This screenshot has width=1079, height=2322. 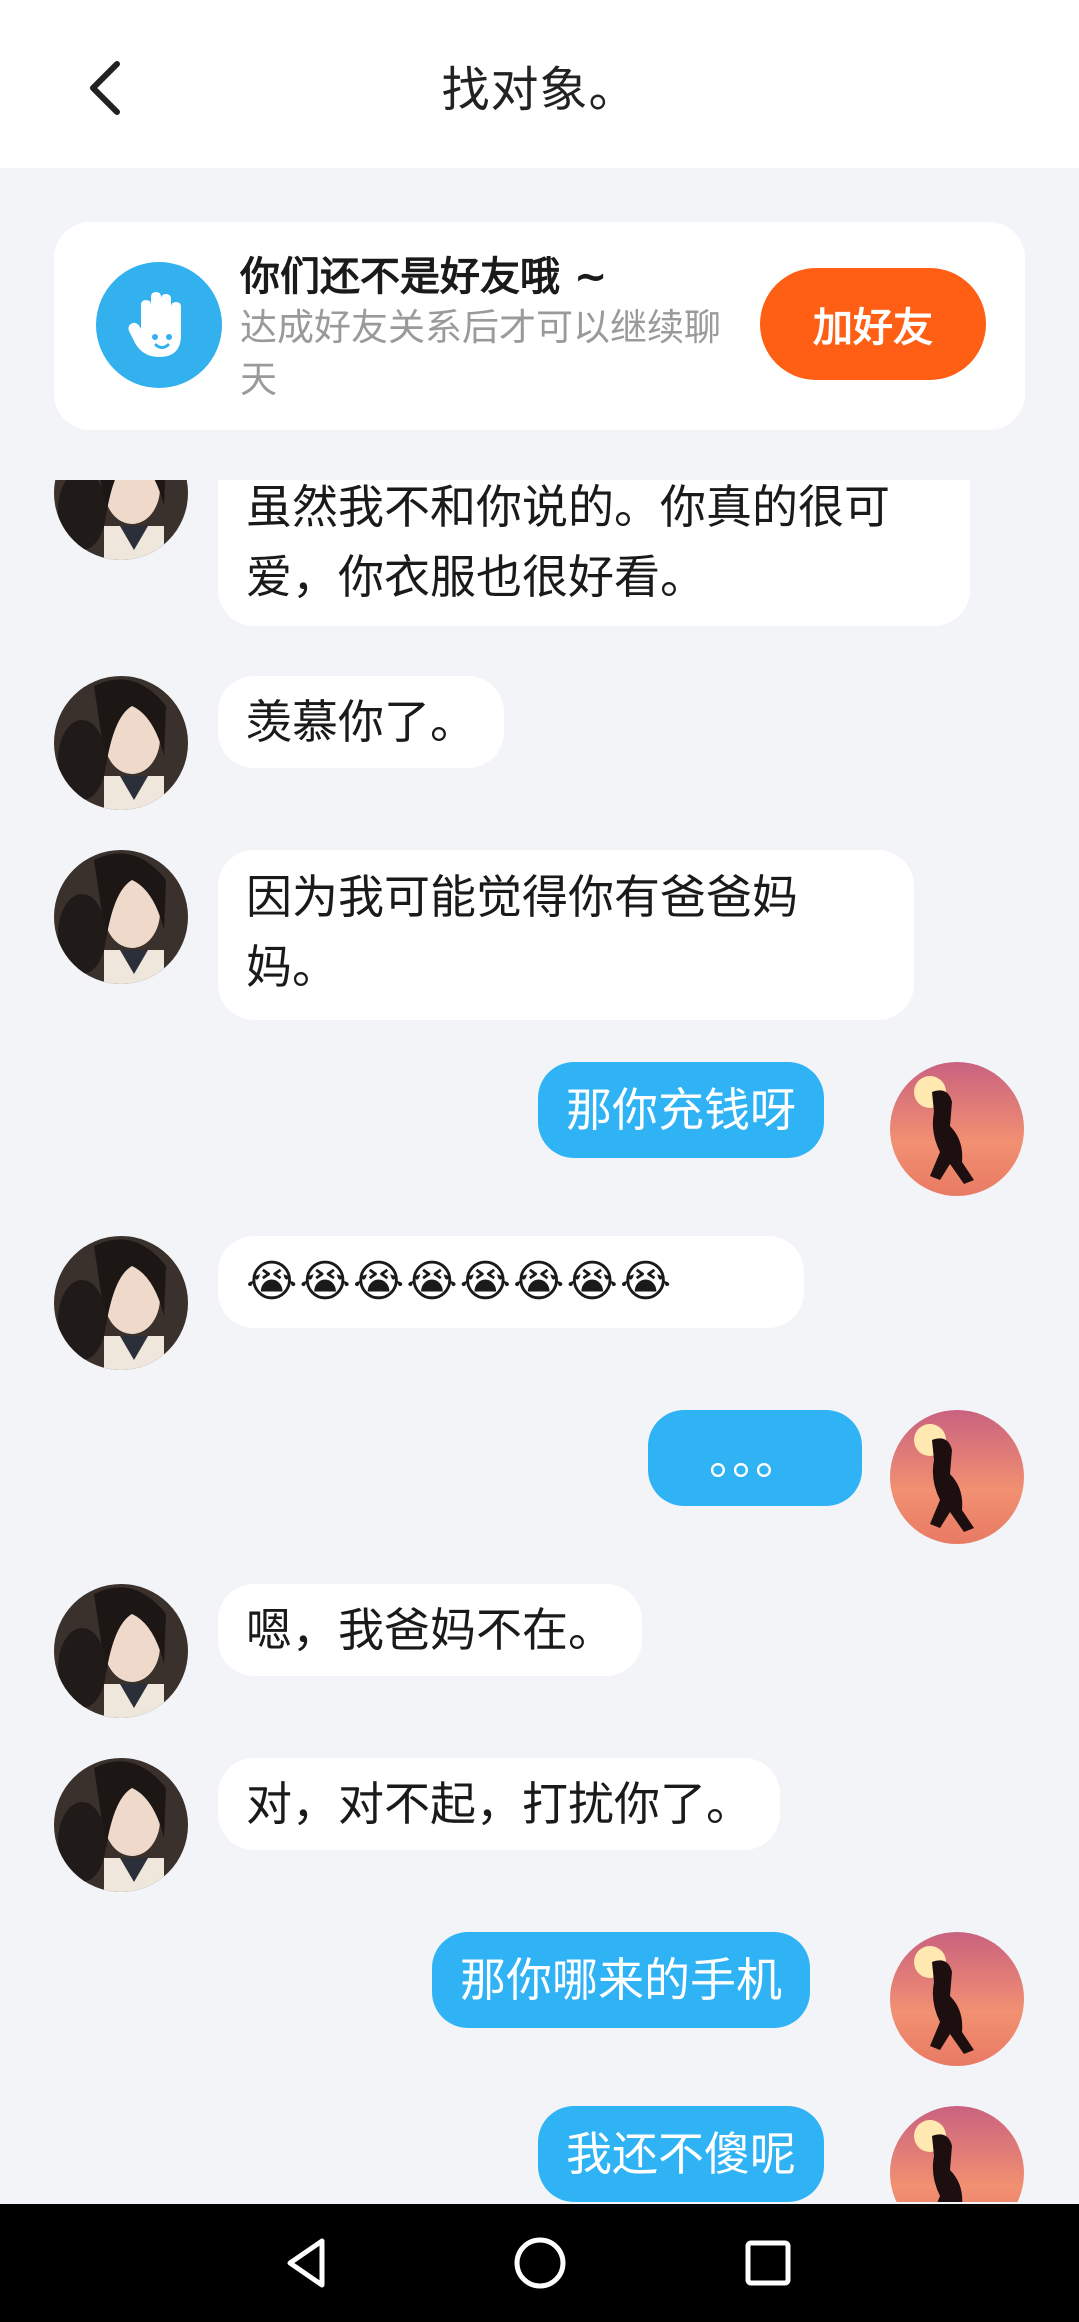 What do you see at coordinates (539, 90) in the screenshot?
I see `chat-title: 找对象。` at bounding box center [539, 90].